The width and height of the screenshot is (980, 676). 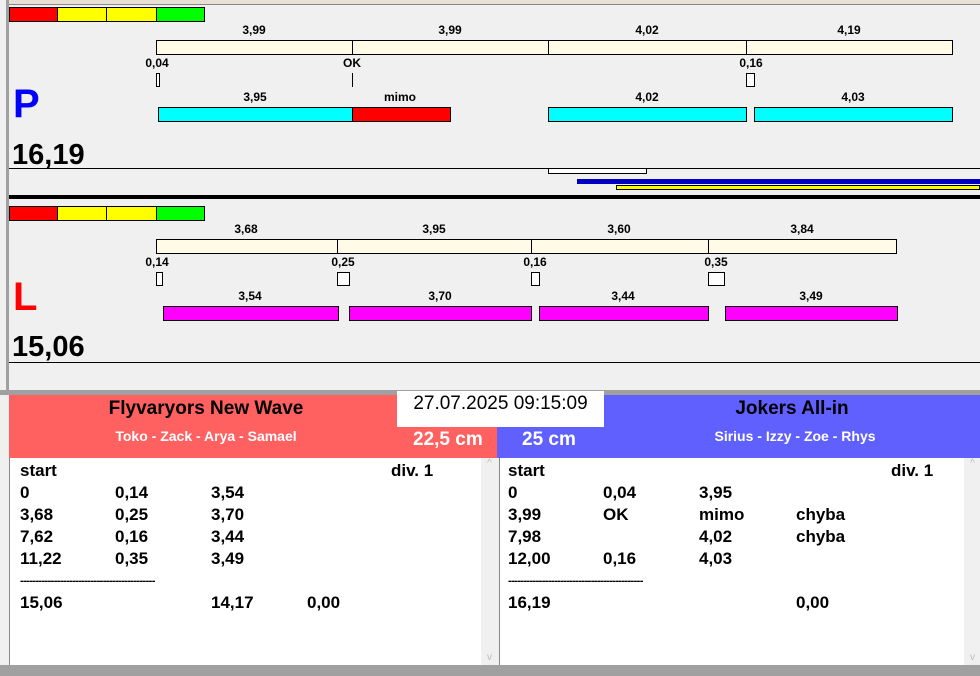 What do you see at coordinates (255, 97) in the screenshot?
I see `run-label: 3,95` at bounding box center [255, 97].